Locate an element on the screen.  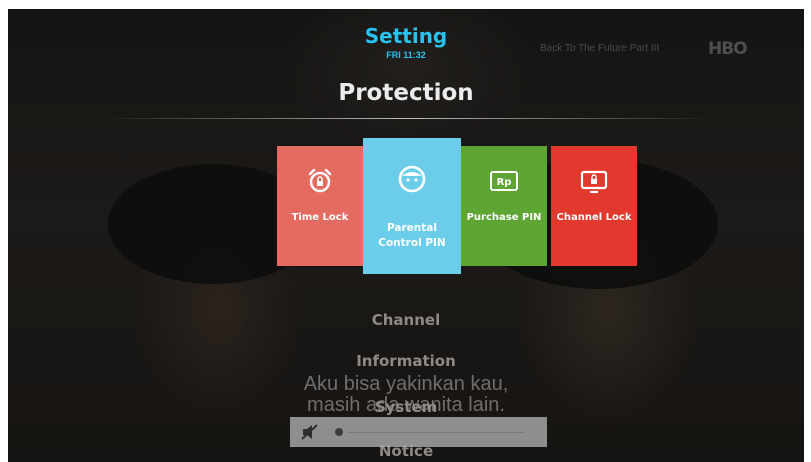
subtitle-line1: Aku bisa yakinkan kau, is located at coordinates (406, 384).